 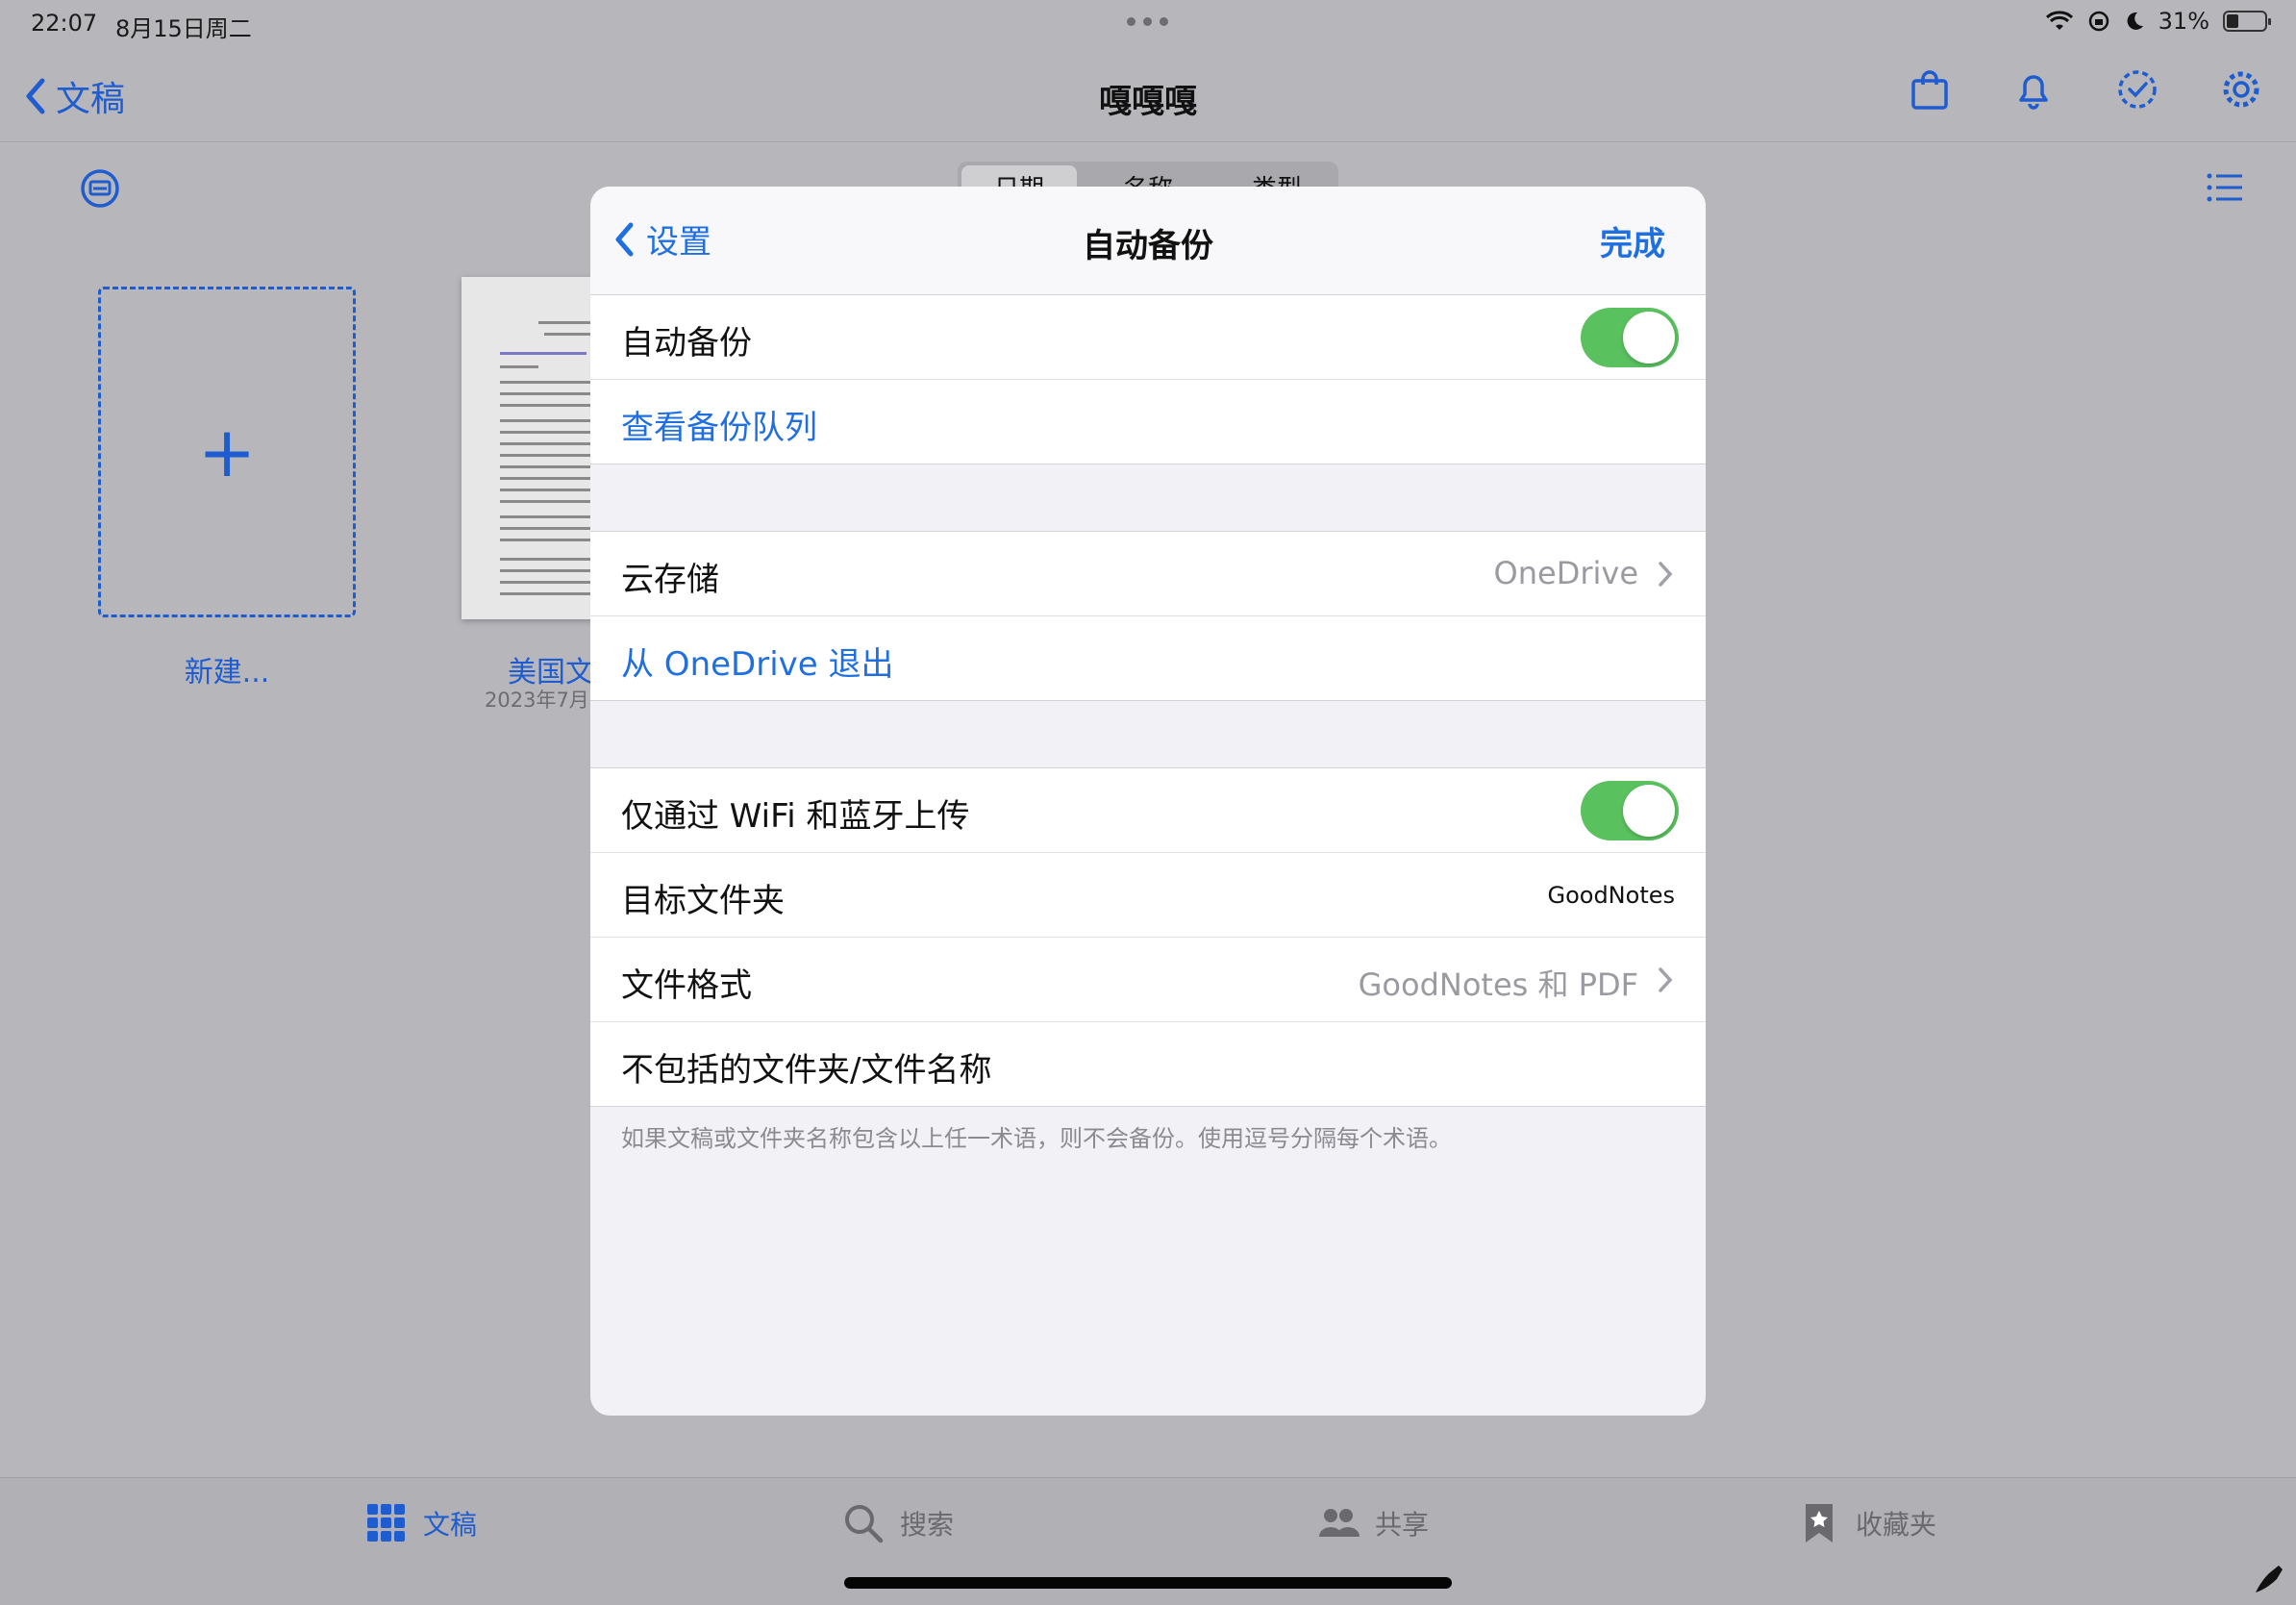 I want to click on list-view-icon, so click(x=2225, y=189).